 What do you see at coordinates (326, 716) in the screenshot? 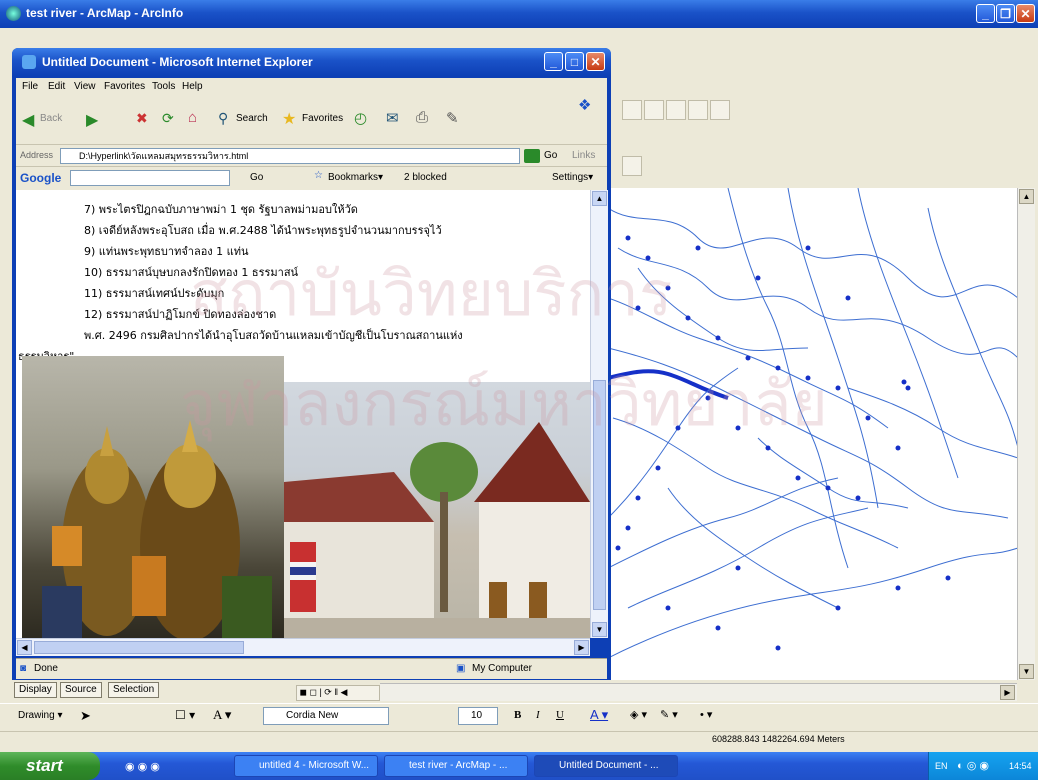
I see `font-name-select: Cordia New` at bounding box center [326, 716].